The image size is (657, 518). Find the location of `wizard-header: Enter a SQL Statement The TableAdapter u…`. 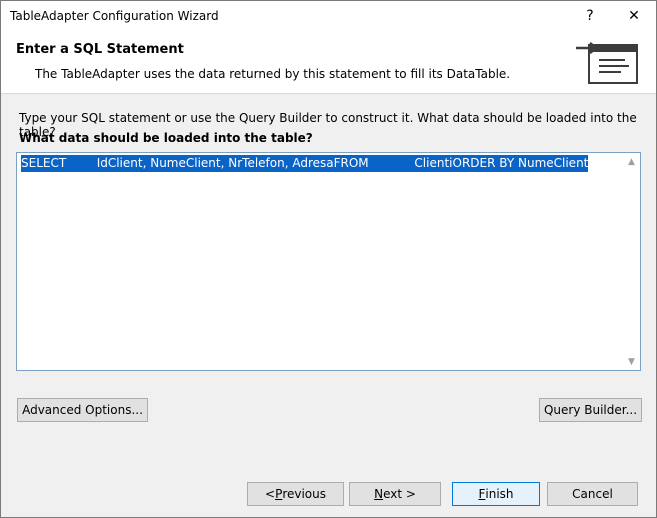

wizard-header: Enter a SQL Statement The TableAdapter u… is located at coordinates (328, 62).